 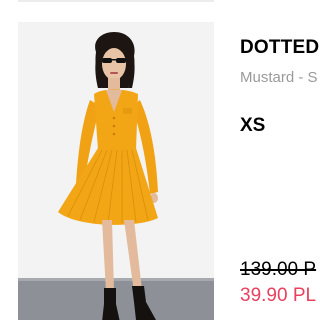 What do you see at coordinates (116, 1) in the screenshot?
I see `top-divider` at bounding box center [116, 1].